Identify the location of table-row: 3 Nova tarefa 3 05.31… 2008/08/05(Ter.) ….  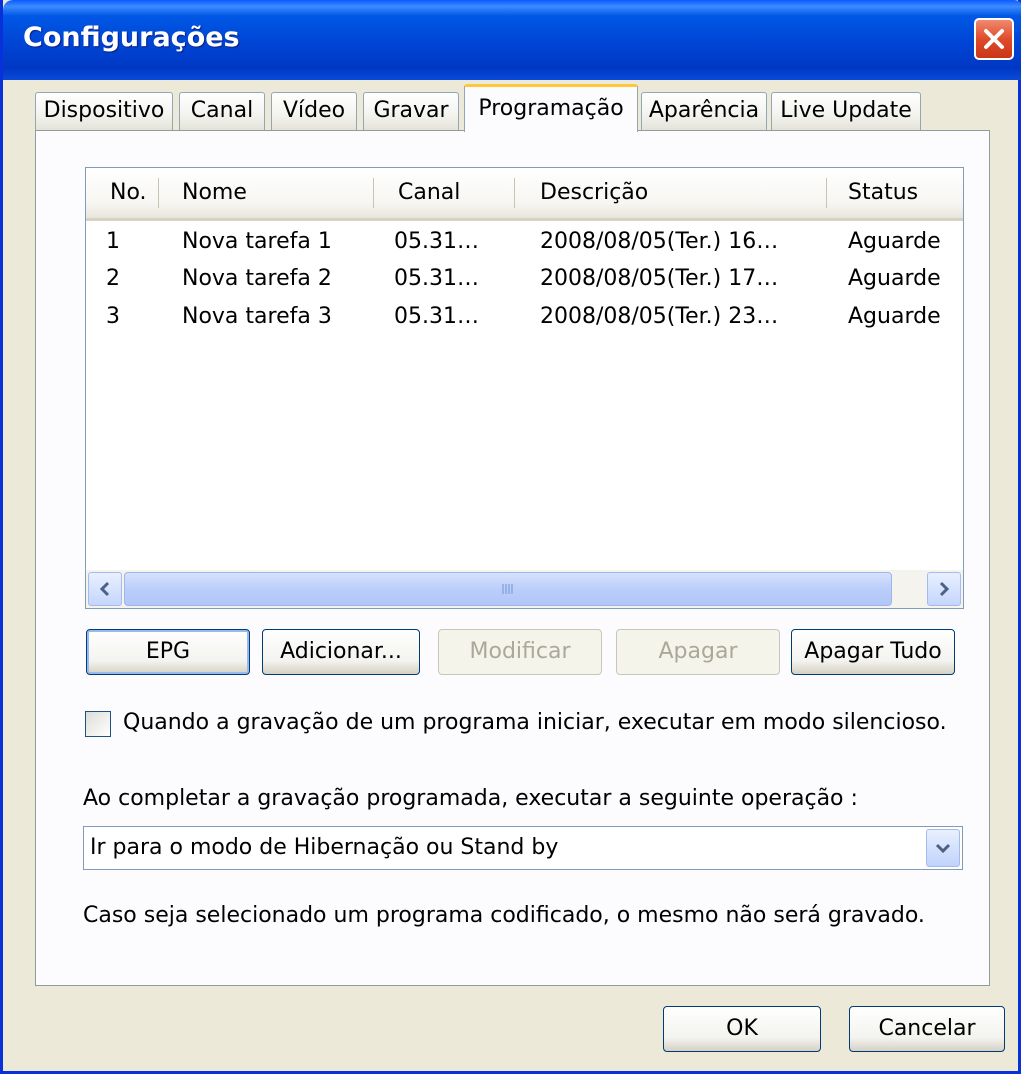
(524, 317).